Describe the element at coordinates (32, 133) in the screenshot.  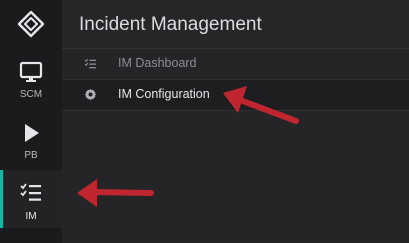
I see `play-icon` at that location.